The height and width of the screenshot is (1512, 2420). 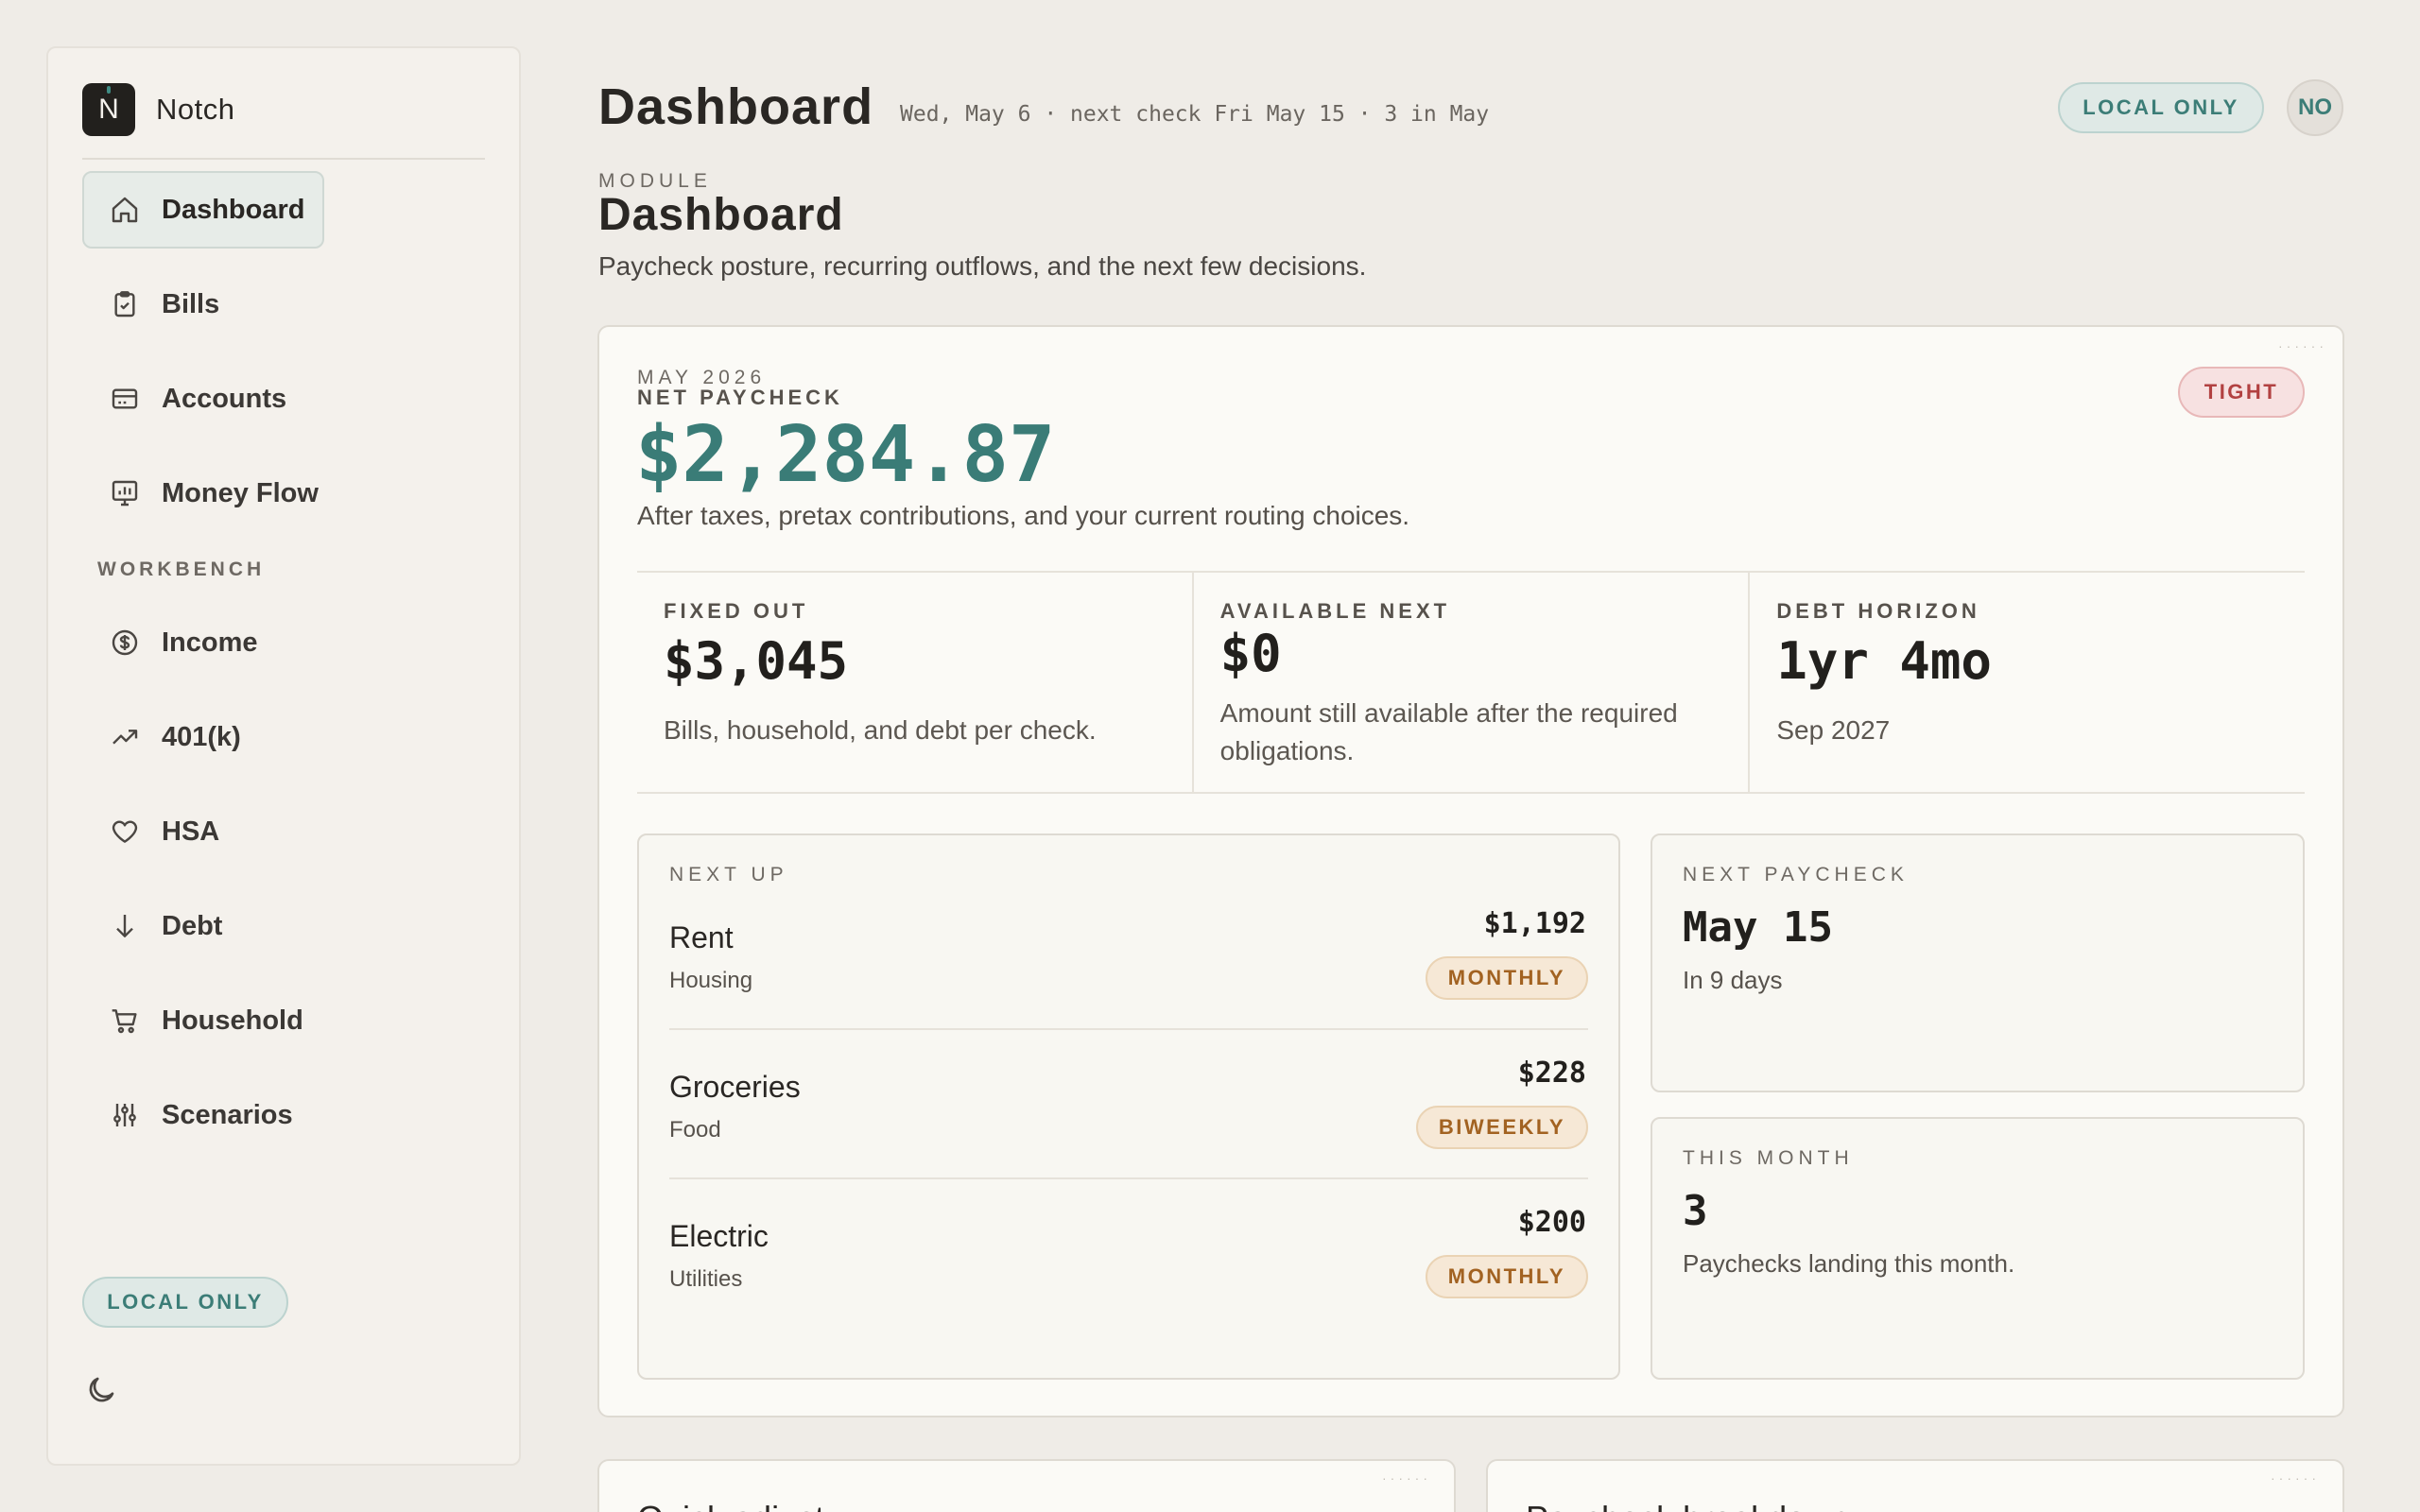 I want to click on sidebar-item-label: Money Flow, so click(x=241, y=492).